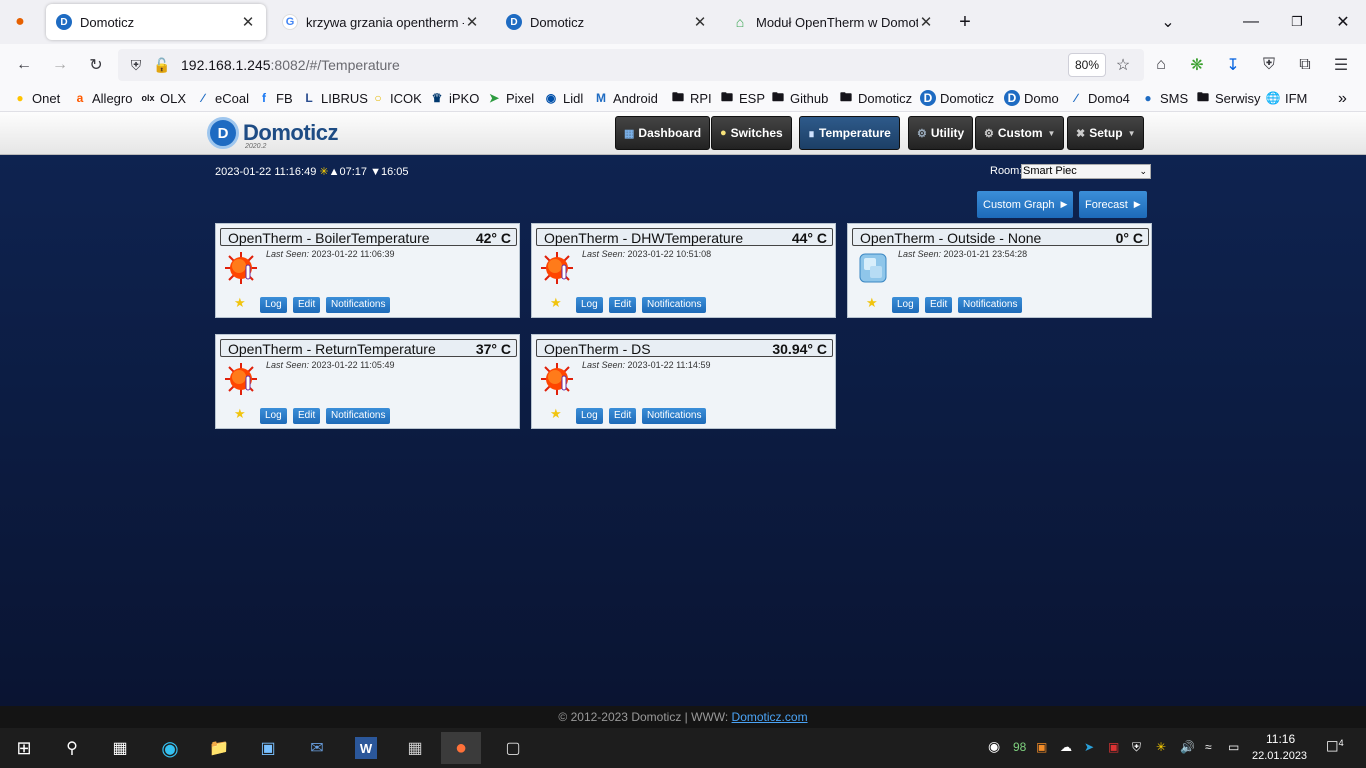 This screenshot has height=768, width=1366. Describe the element at coordinates (799, 98) in the screenshot. I see `bookmark-github: 🖿 Github` at that location.